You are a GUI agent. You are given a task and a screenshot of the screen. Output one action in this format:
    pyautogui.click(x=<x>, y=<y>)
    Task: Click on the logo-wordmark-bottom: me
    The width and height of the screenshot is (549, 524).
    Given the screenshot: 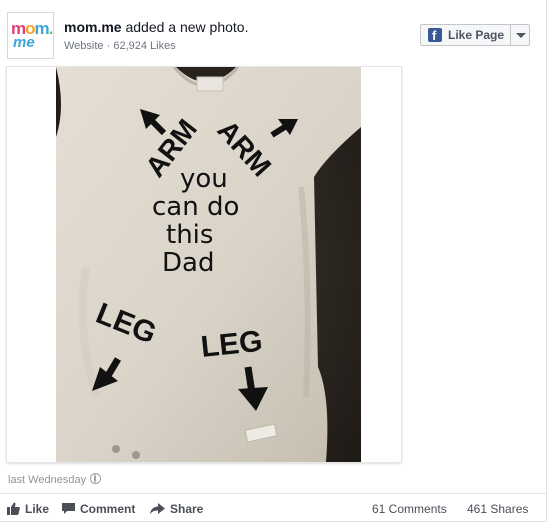 What is the action you would take?
    pyautogui.click(x=24, y=42)
    